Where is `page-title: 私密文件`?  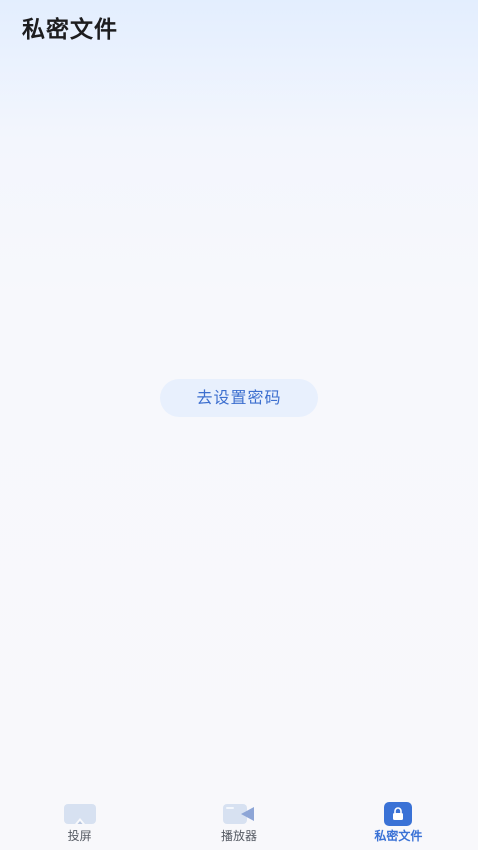 page-title: 私密文件 is located at coordinates (70, 30).